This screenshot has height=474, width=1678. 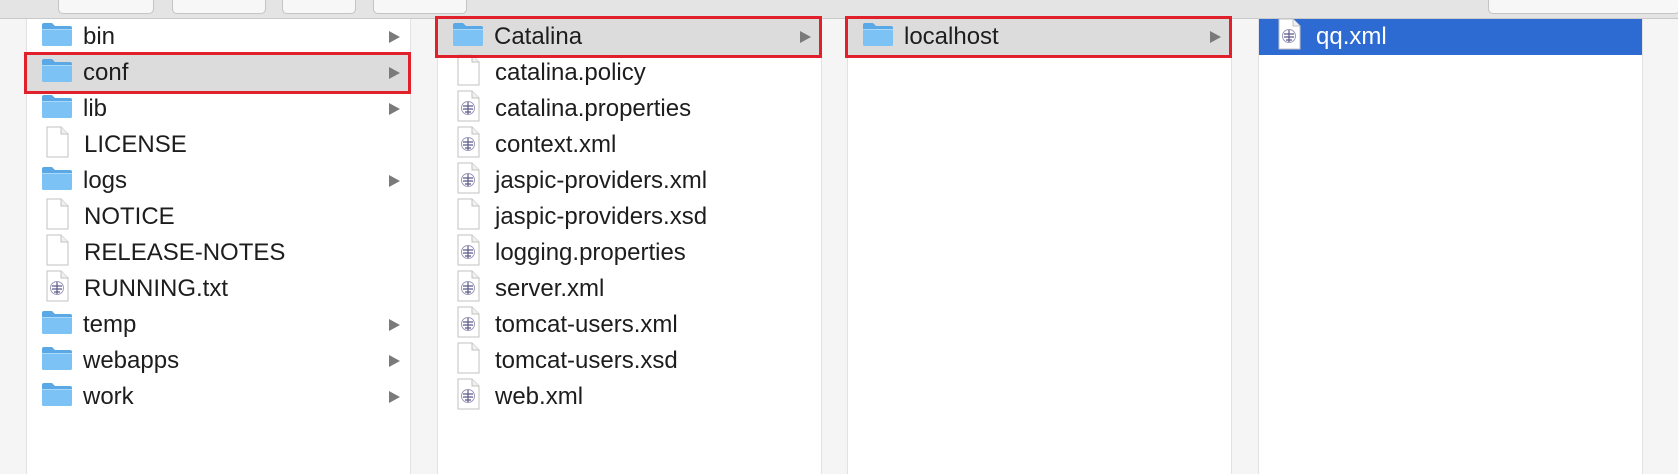 What do you see at coordinates (110, 324) in the screenshot?
I see `item-label: temp` at bounding box center [110, 324].